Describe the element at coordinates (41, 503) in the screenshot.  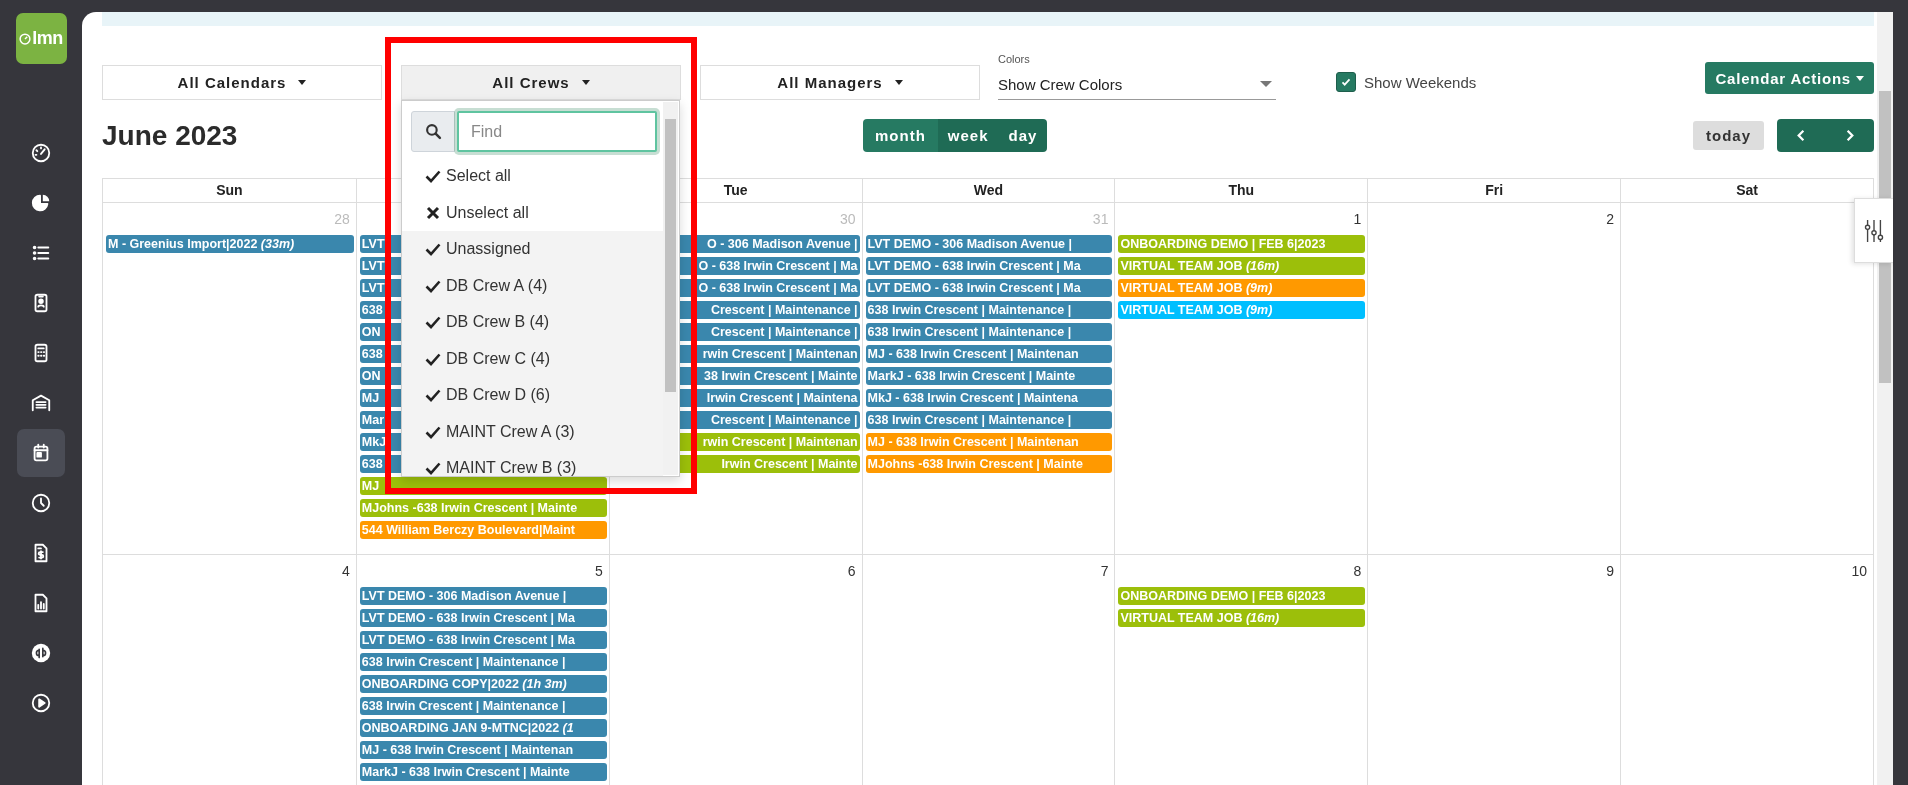
I see `clock-icon` at that location.